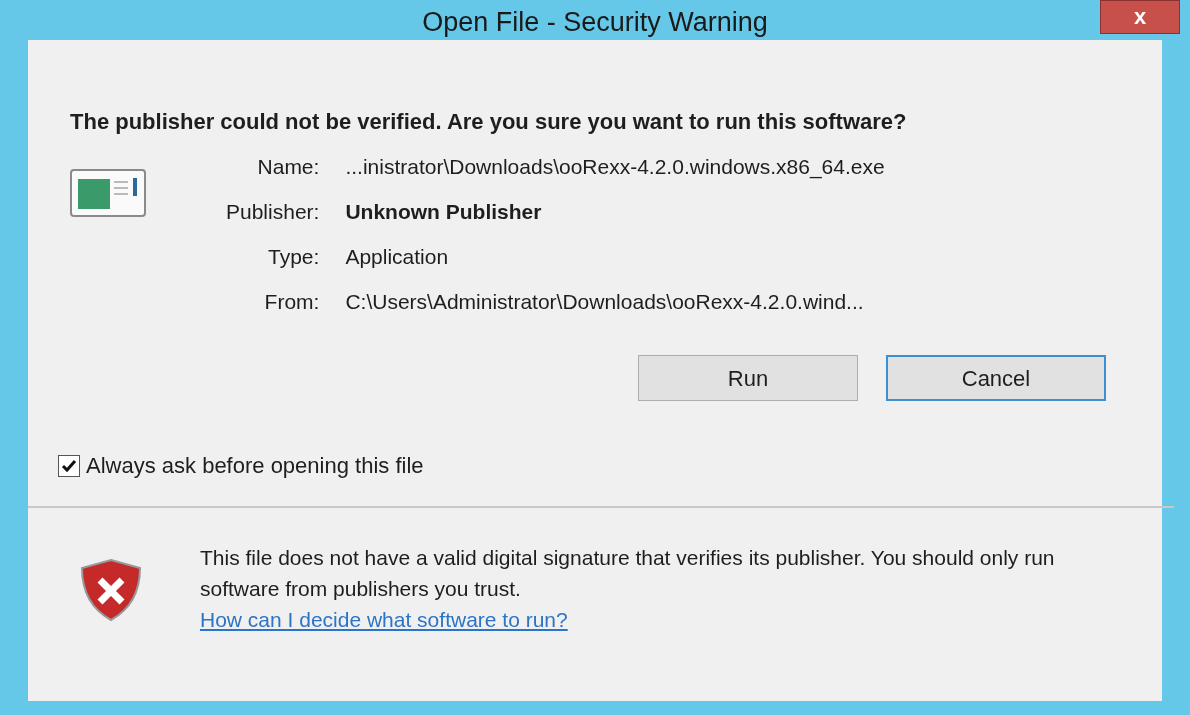 Image resolution: width=1190 pixels, height=715 pixels. Describe the element at coordinates (444, 212) in the screenshot. I see `field-value: Unknown Publisher` at that location.